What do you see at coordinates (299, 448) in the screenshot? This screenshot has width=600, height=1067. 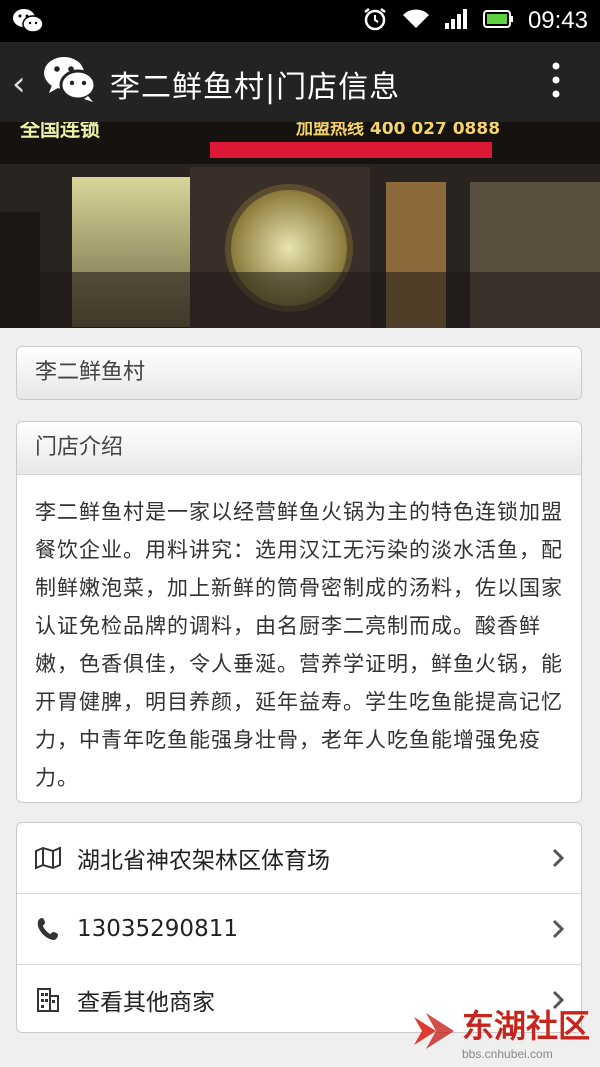 I see `intro-heading: 门店介绍` at bounding box center [299, 448].